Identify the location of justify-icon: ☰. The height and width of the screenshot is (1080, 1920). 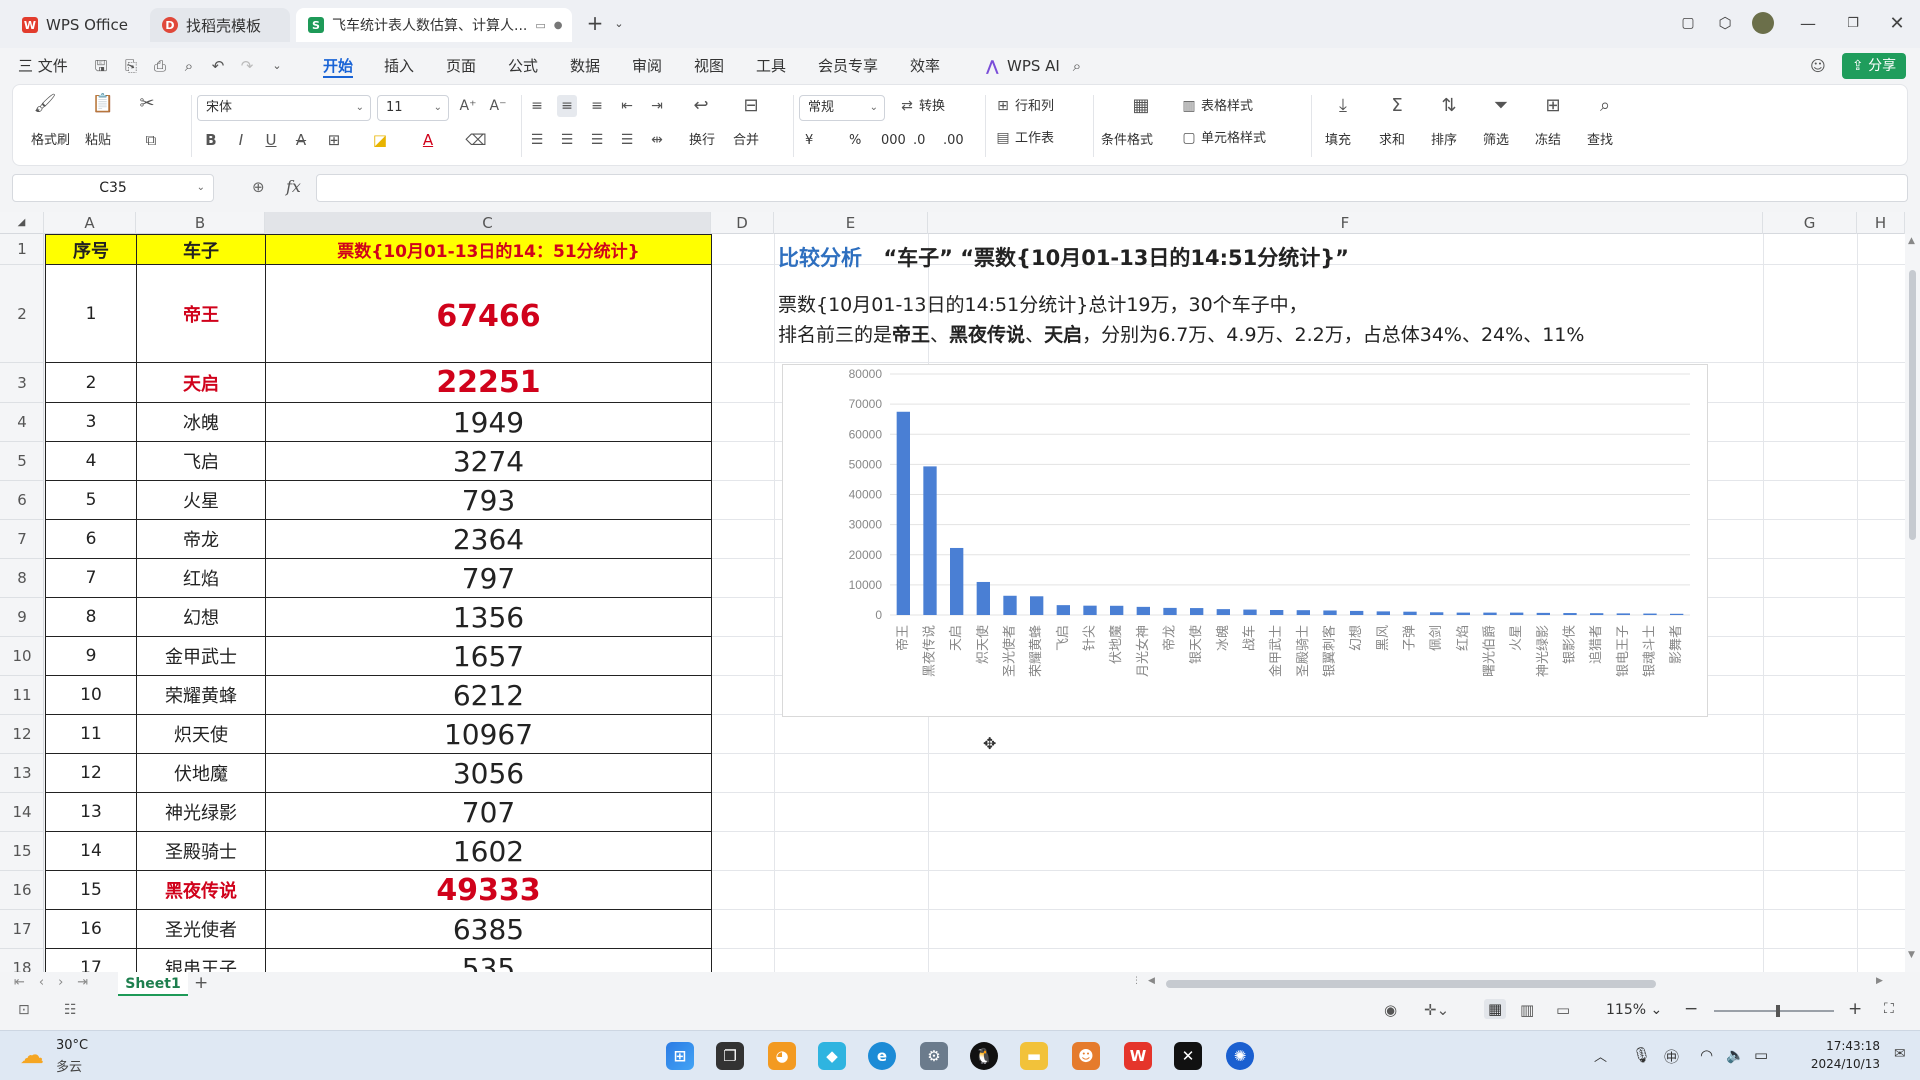
(627, 140).